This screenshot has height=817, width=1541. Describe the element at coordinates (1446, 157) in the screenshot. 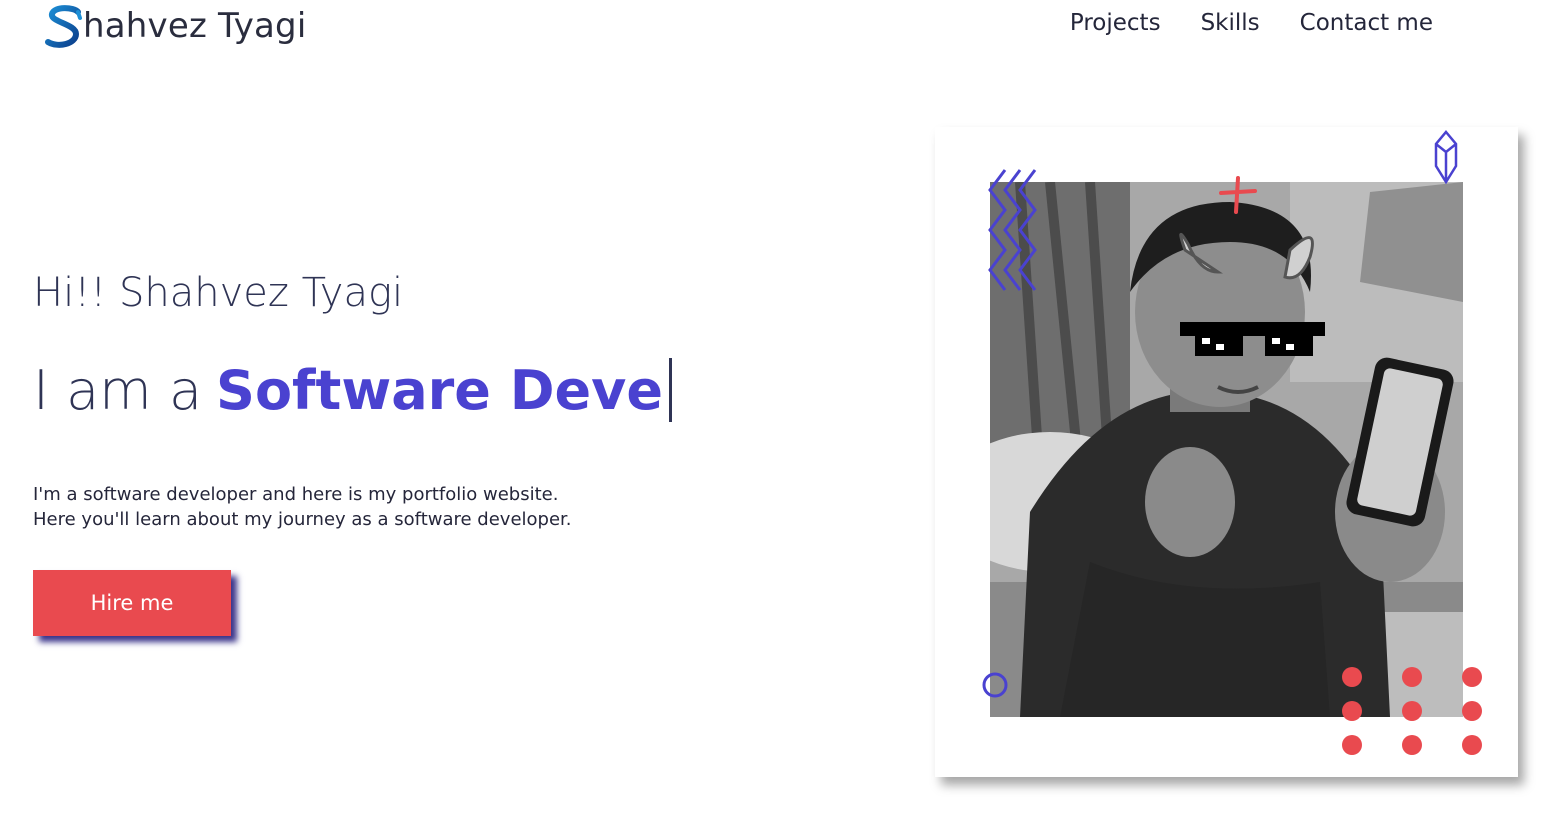

I see `crystal-decoration-icon` at that location.